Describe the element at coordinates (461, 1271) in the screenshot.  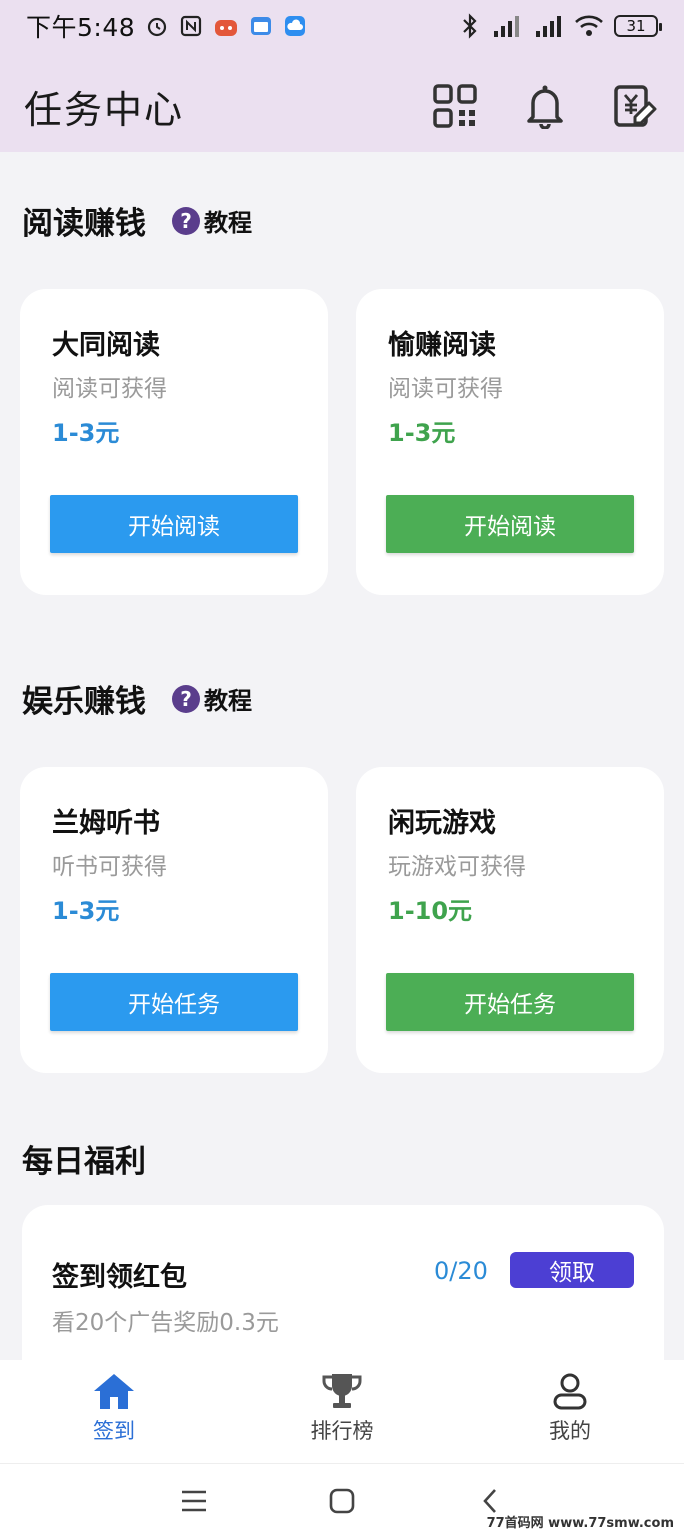
I see `checkin-progress: 0/20` at that location.